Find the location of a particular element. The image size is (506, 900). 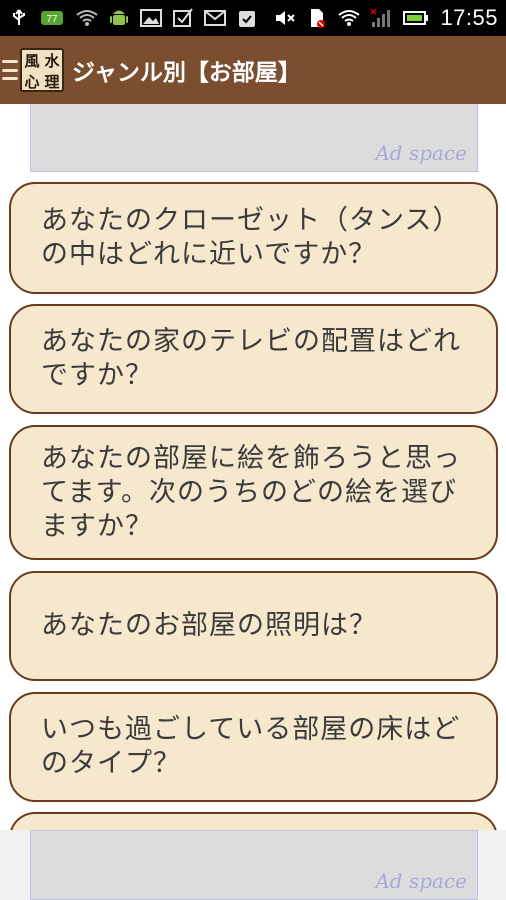

checkbox-icon is located at coordinates (183, 18).